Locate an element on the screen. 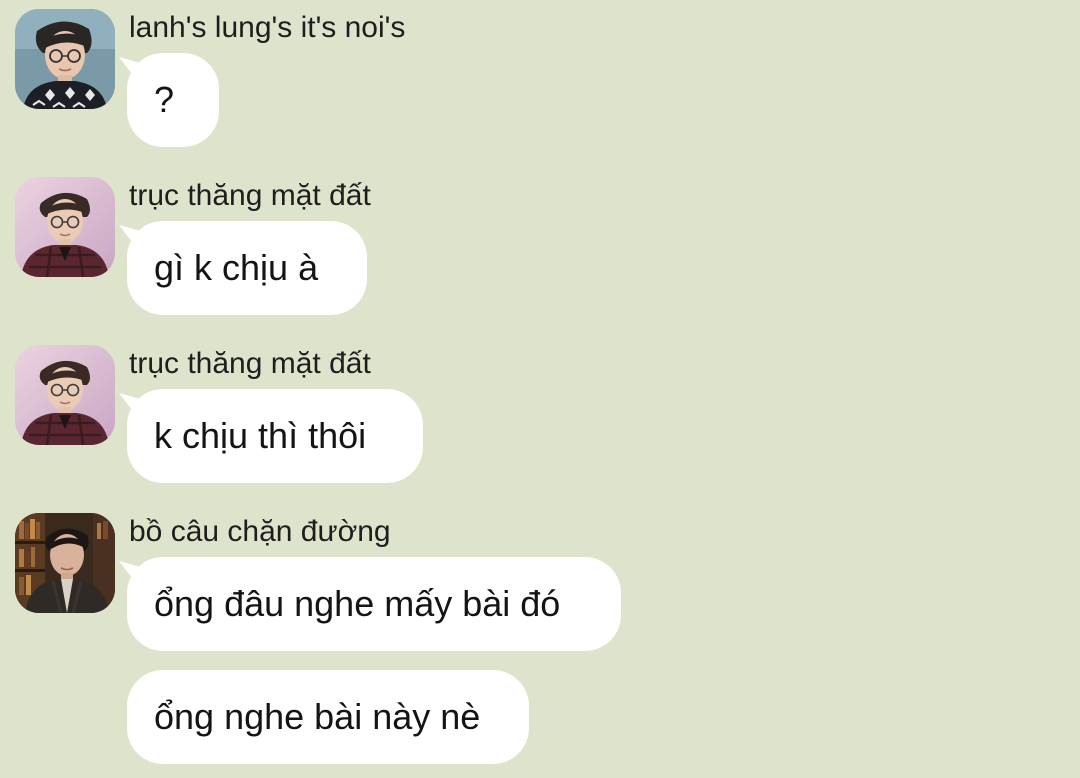 Image resolution: width=1080 pixels, height=778 pixels. avatar-user-bookshelf-background-icon is located at coordinates (65, 563).